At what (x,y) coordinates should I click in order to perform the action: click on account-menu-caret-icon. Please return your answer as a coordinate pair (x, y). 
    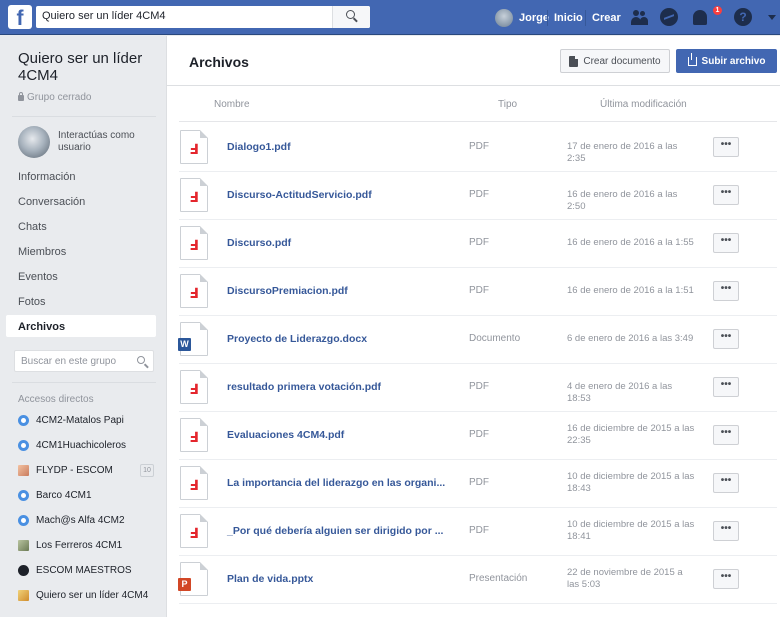
    Looking at the image, I should click on (772, 17).